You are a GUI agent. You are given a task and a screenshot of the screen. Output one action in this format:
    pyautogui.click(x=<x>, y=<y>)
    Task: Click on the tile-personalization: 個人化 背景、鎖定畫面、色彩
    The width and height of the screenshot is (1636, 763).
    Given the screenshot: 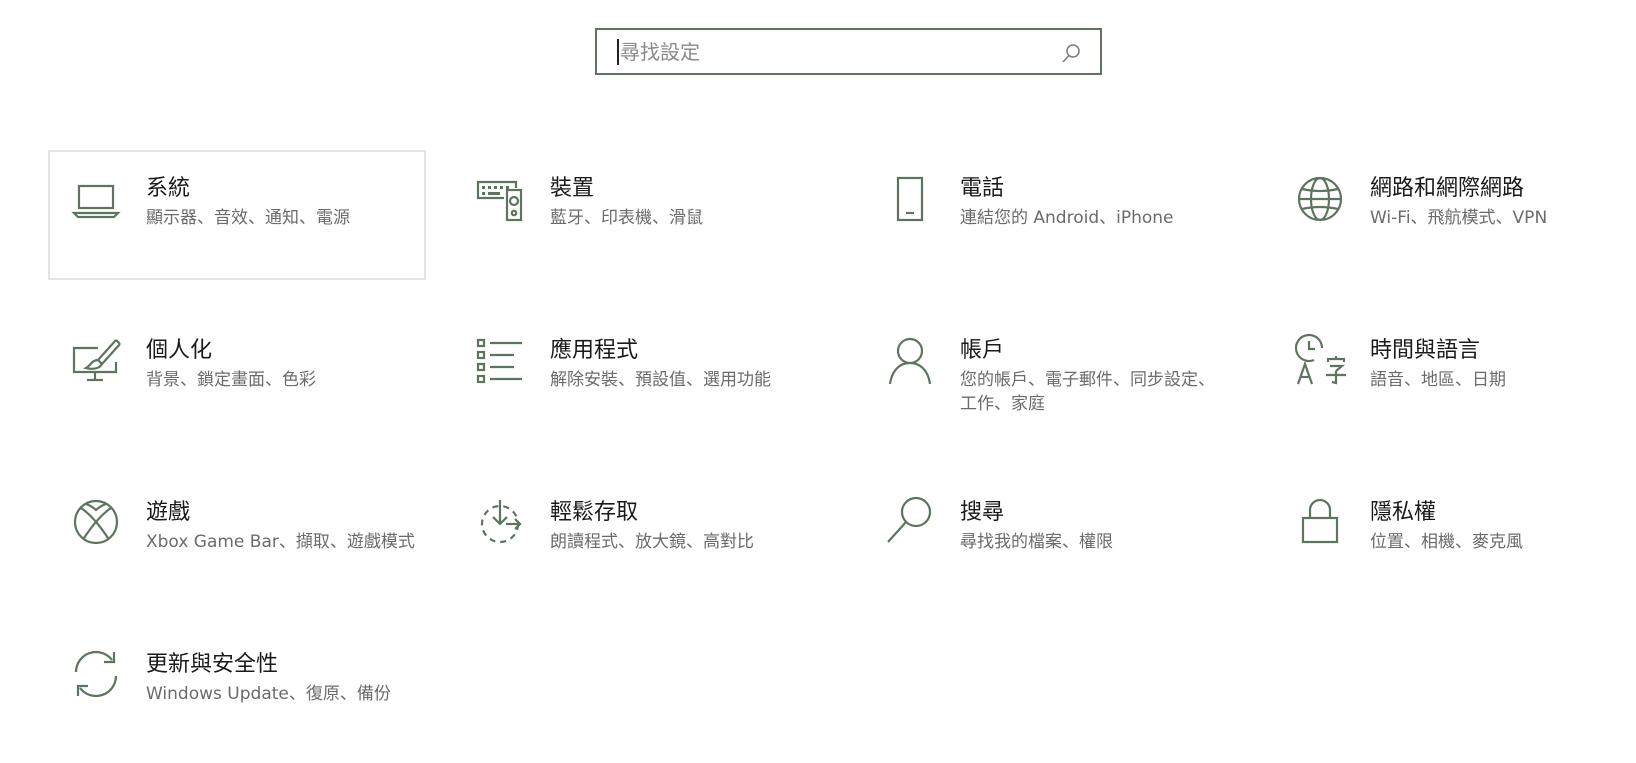 What is the action you would take?
    pyautogui.click(x=237, y=377)
    